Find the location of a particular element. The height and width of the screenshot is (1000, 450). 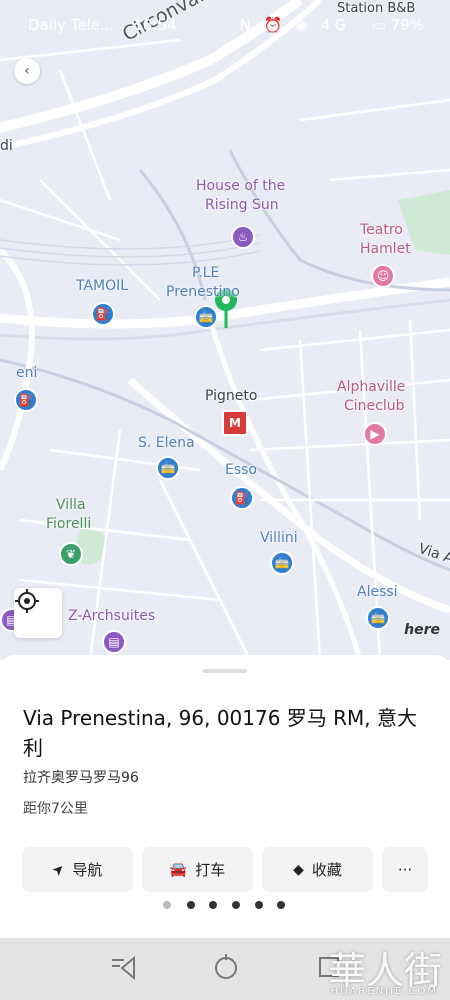

status-bar: Daily Tele... 18:54 N ⏰ ◉ 4G ▭ 79% is located at coordinates (225, 25).